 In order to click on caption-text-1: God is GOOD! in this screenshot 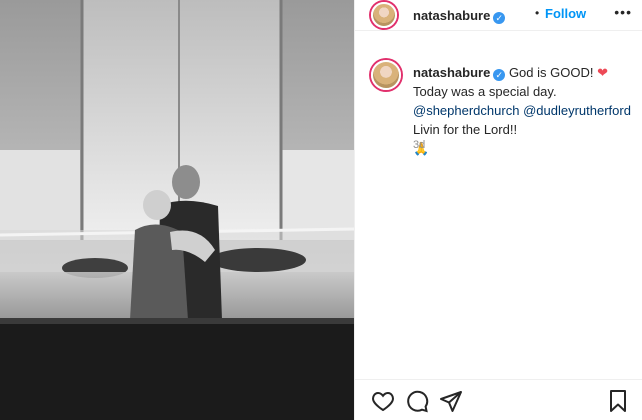, I will do `click(551, 72)`.